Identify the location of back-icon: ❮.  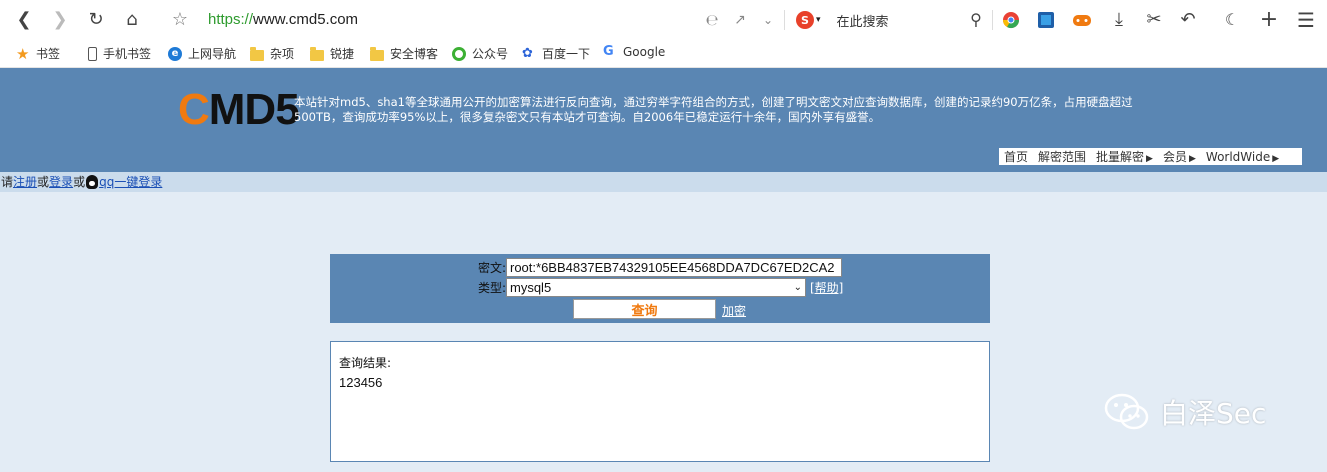
(24, 20).